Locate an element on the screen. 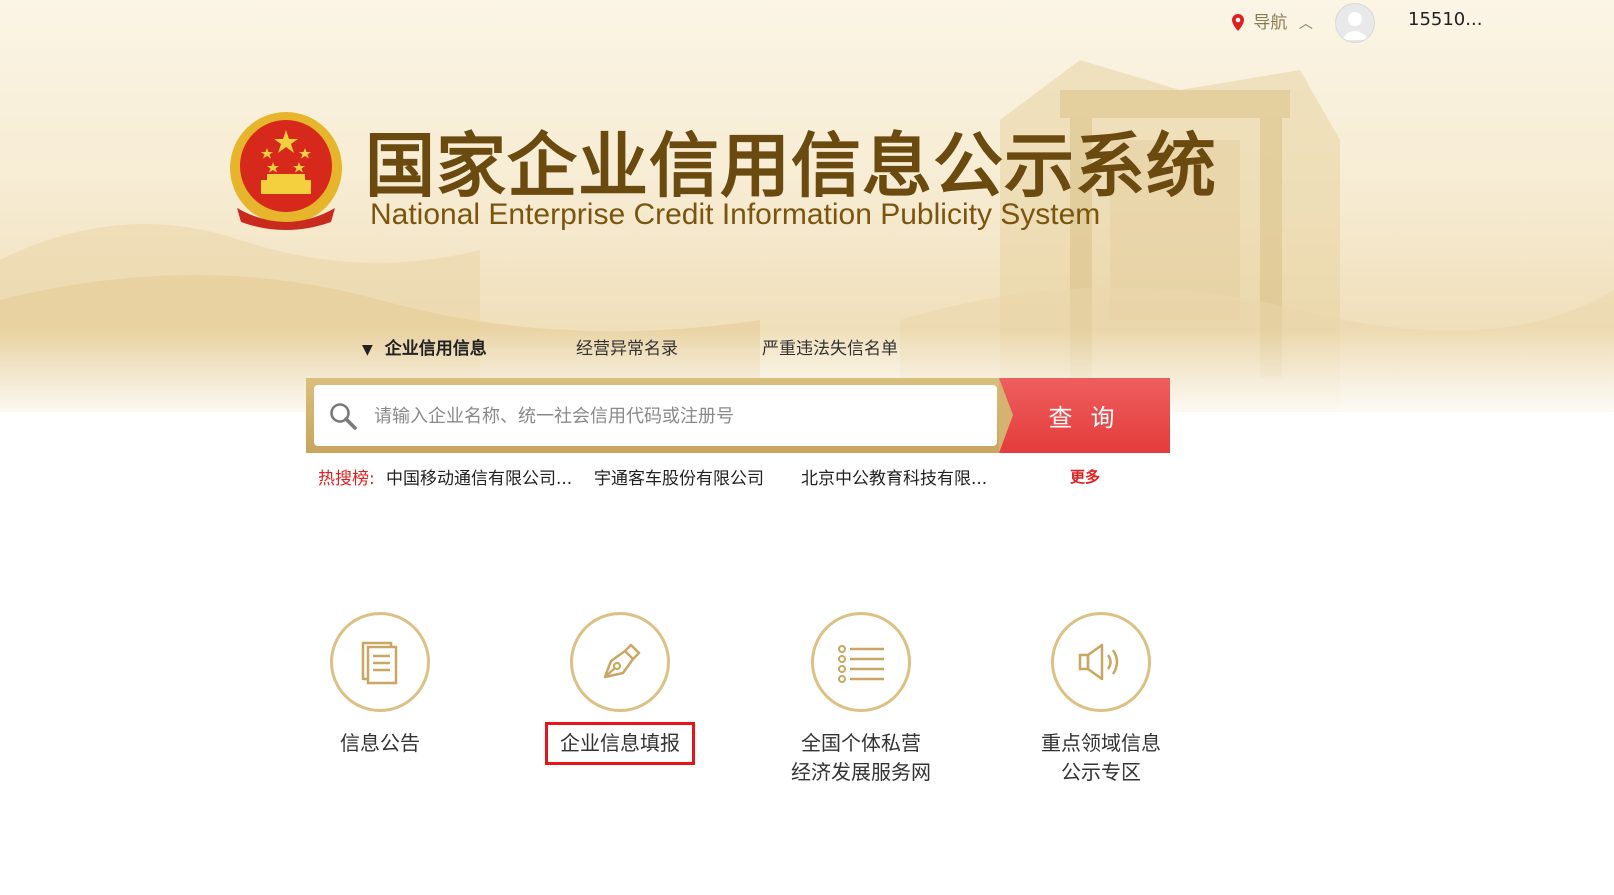 The width and height of the screenshot is (1614, 895). speaker-icon is located at coordinates (1098, 662).